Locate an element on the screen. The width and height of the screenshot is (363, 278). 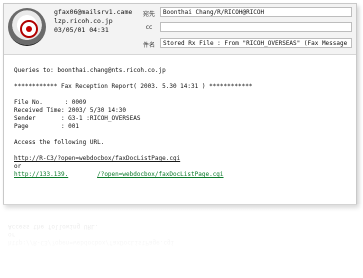
sender-datetime: 03/05/01 04:31 is located at coordinates (81, 30).